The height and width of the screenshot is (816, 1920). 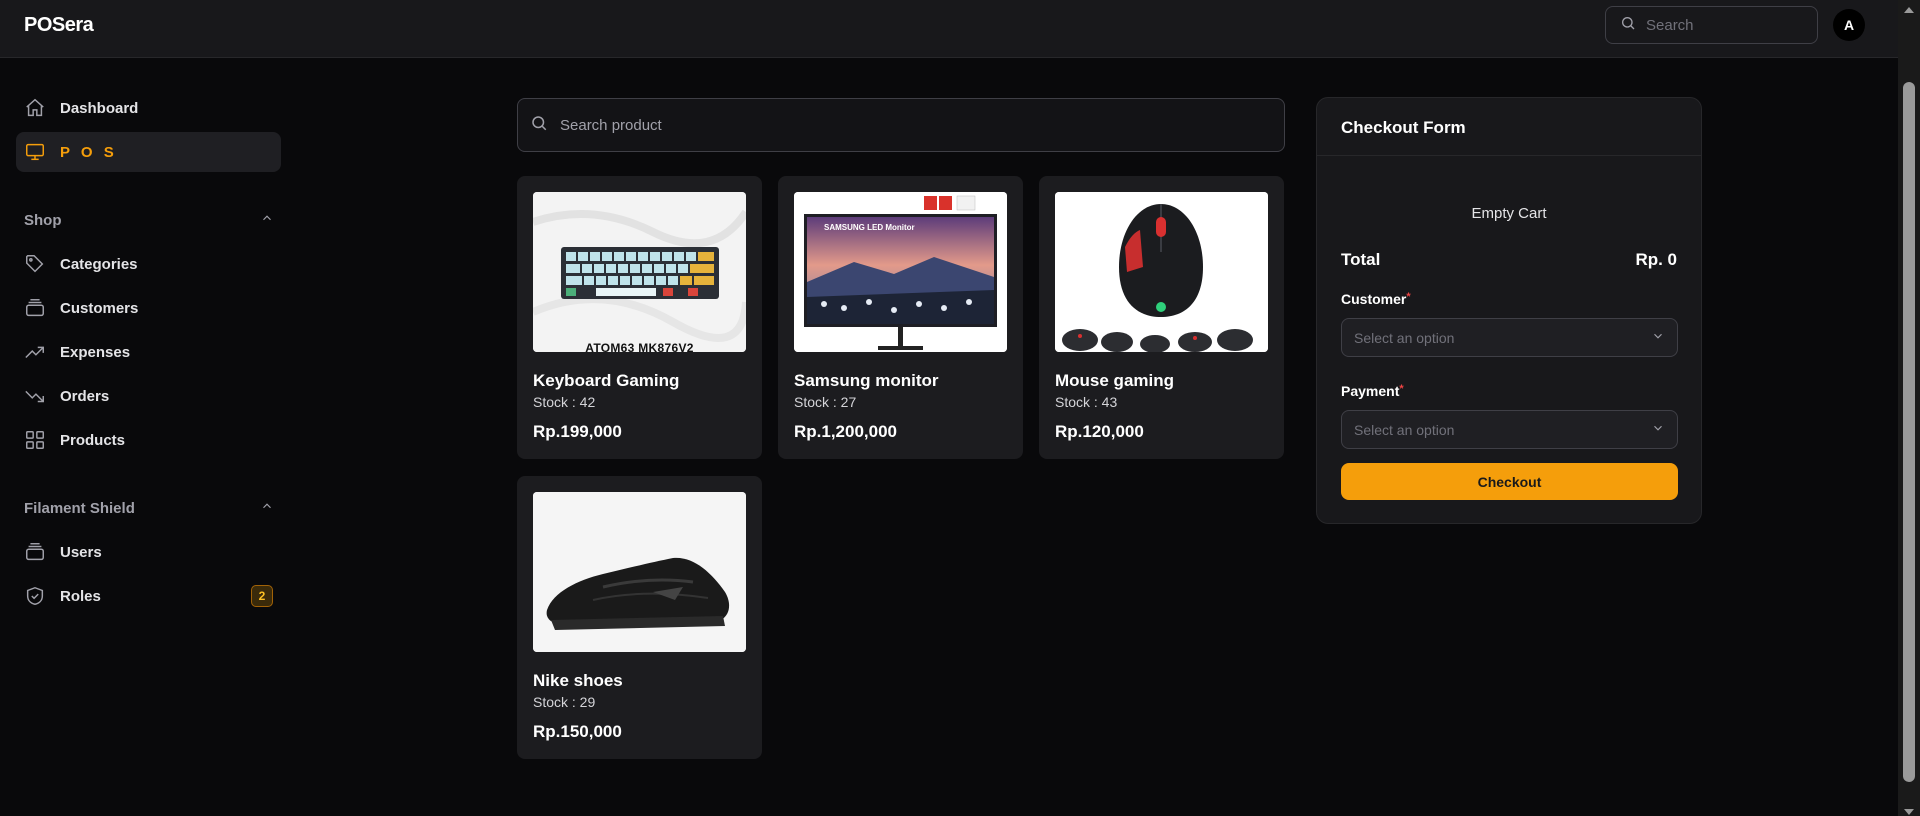 I want to click on product-name: Nike shoes, so click(x=578, y=680).